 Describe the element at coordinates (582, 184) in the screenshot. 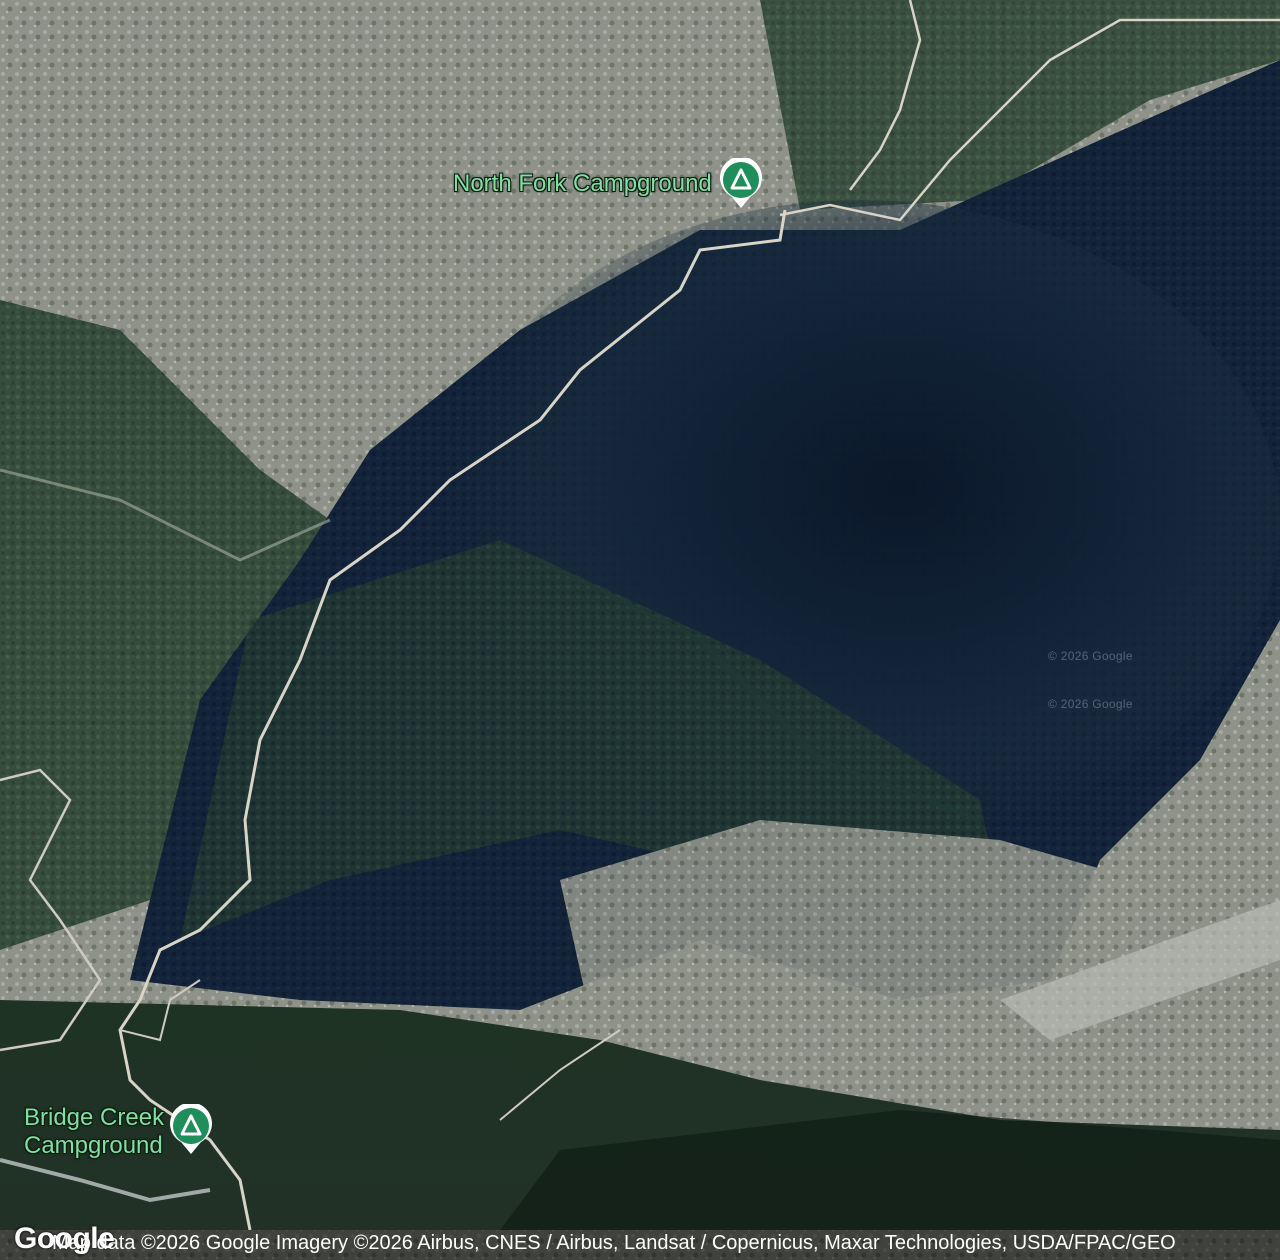

I see `place-label: North Fork Campground` at that location.